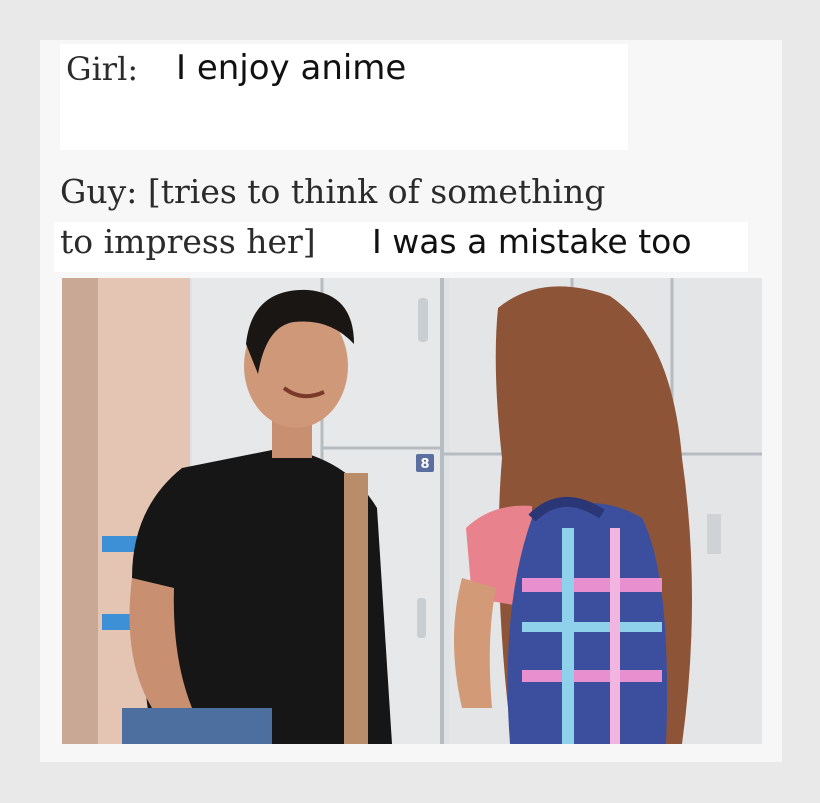  I want to click on backpack, so click(587, 620).